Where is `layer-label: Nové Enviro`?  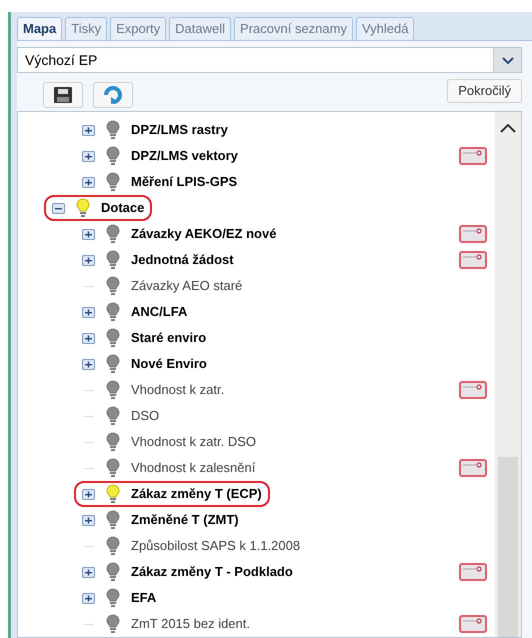
layer-label: Nové Enviro is located at coordinates (169, 364).